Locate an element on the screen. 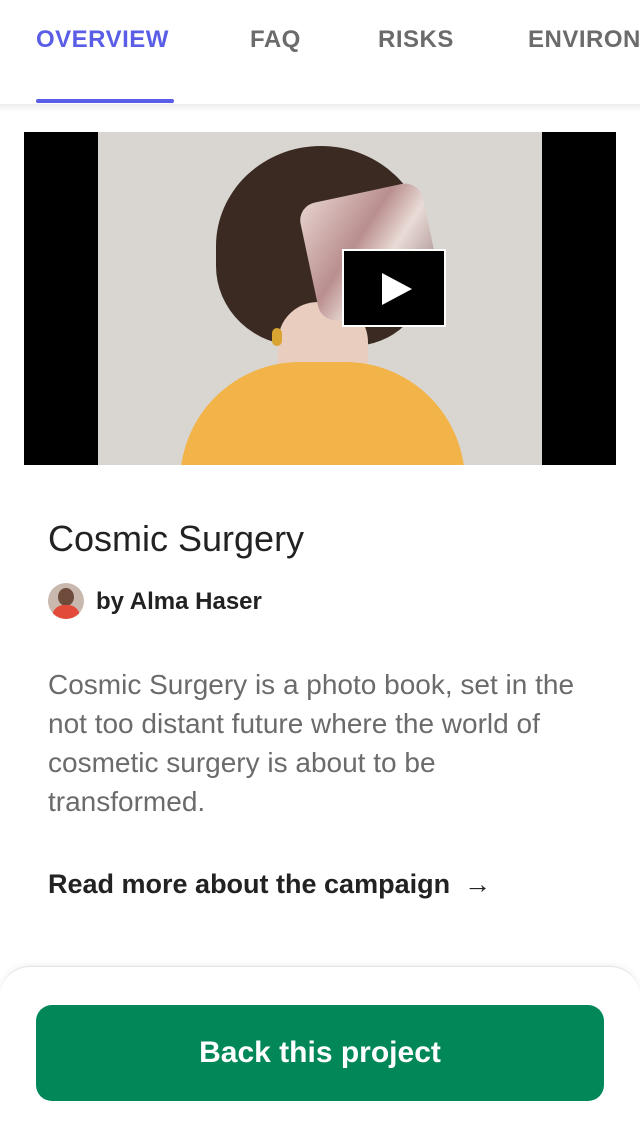 This screenshot has height=1137, width=640. read-more-link: Read more about the campaign → is located at coordinates (269, 884).